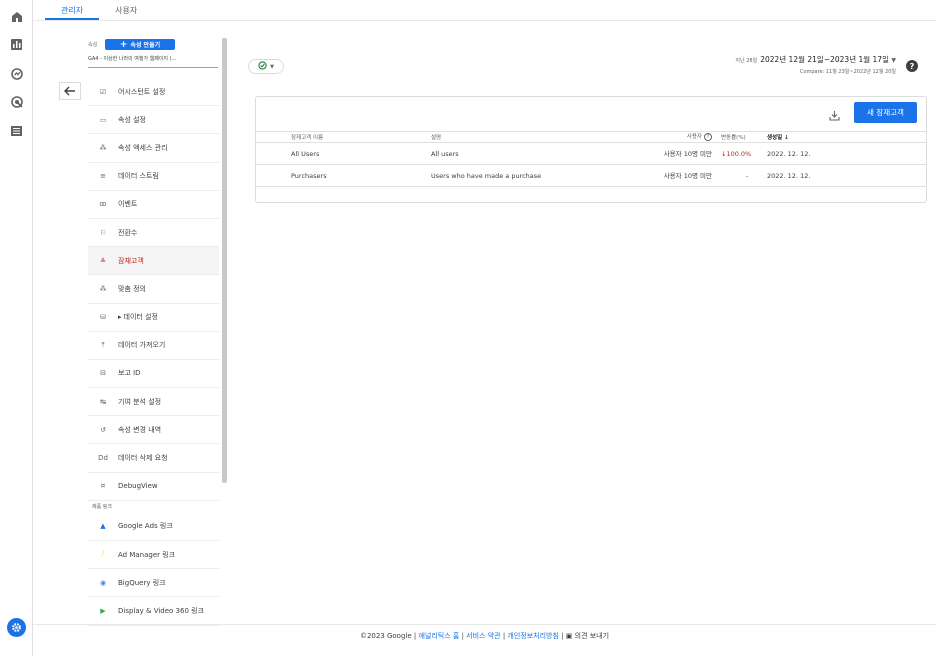 The height and width of the screenshot is (656, 936). I want to click on menu-item: Dd 데이터 삭제 요청, so click(153, 458).